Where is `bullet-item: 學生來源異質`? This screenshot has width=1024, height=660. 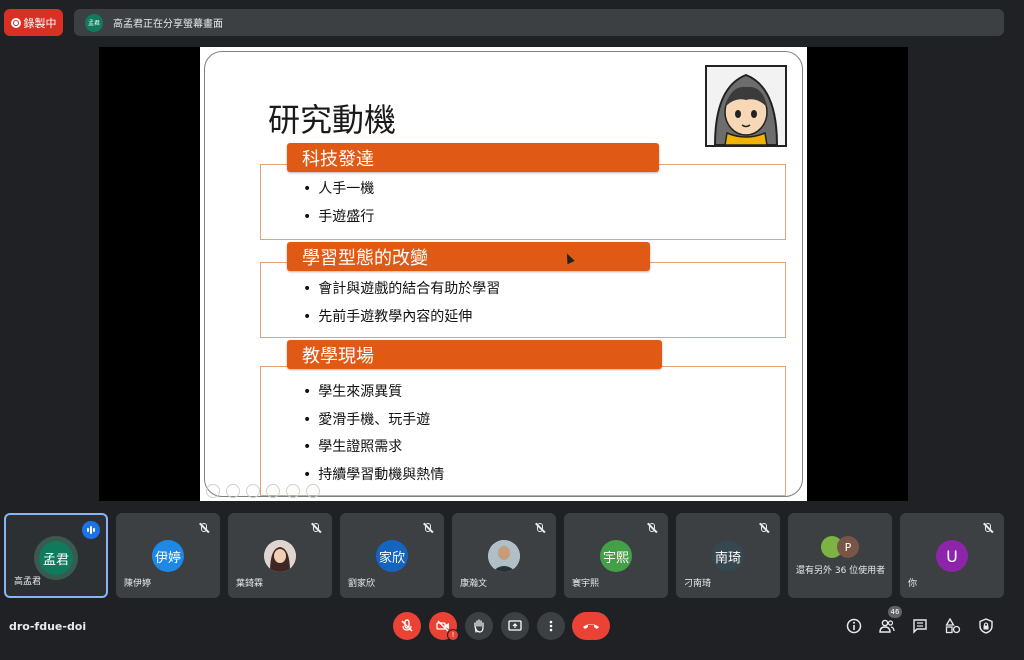
bullet-item: 學生來源異質 is located at coordinates (352, 391).